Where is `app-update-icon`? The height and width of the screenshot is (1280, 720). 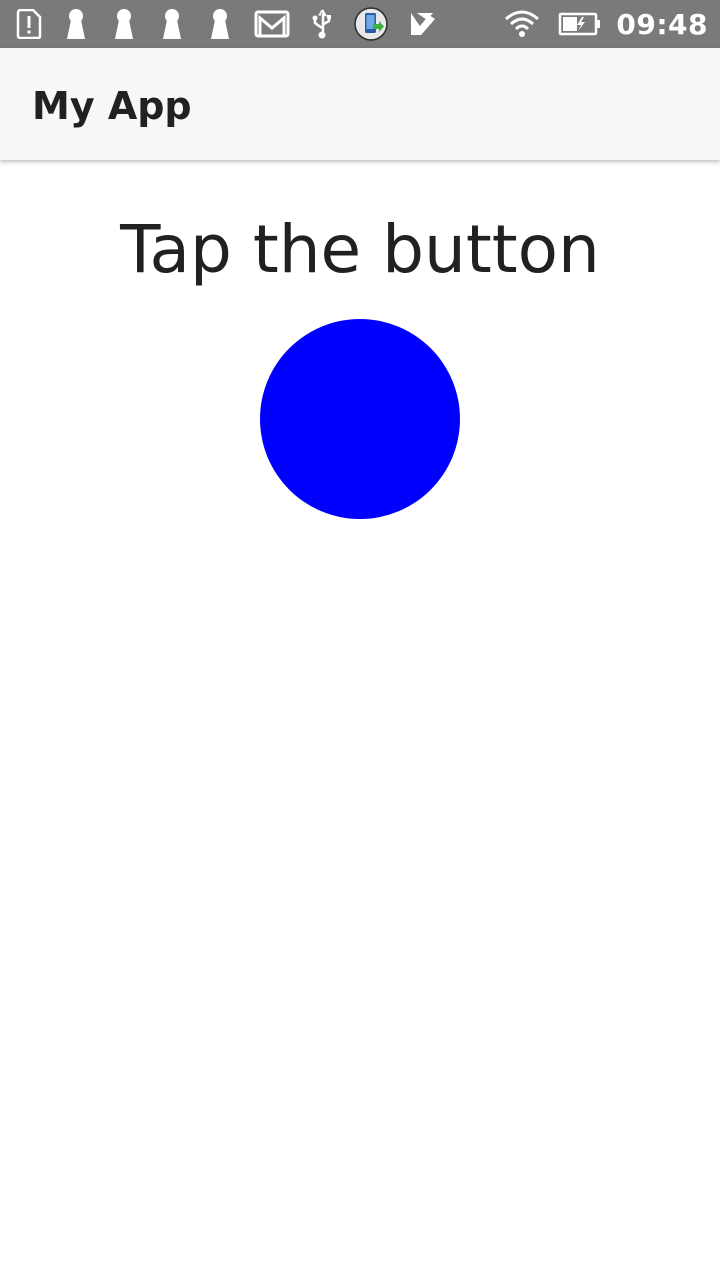 app-update-icon is located at coordinates (371, 24).